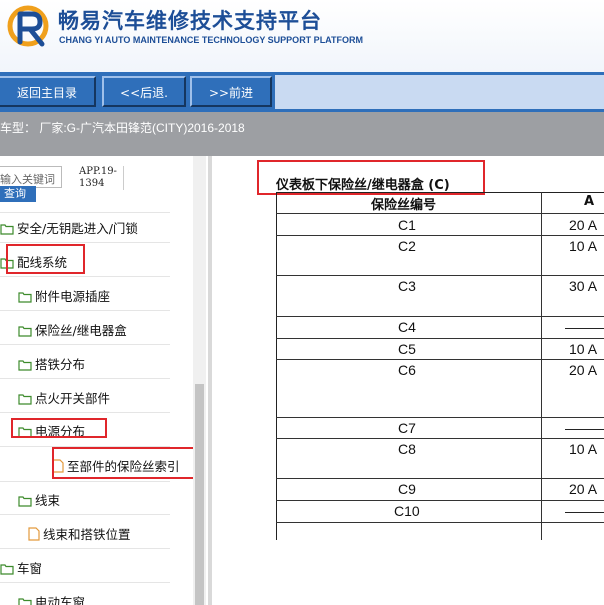 Image resolution: width=604 pixels, height=605 pixels. What do you see at coordinates (541, 366) in the screenshot?
I see `column-divider` at bounding box center [541, 366].